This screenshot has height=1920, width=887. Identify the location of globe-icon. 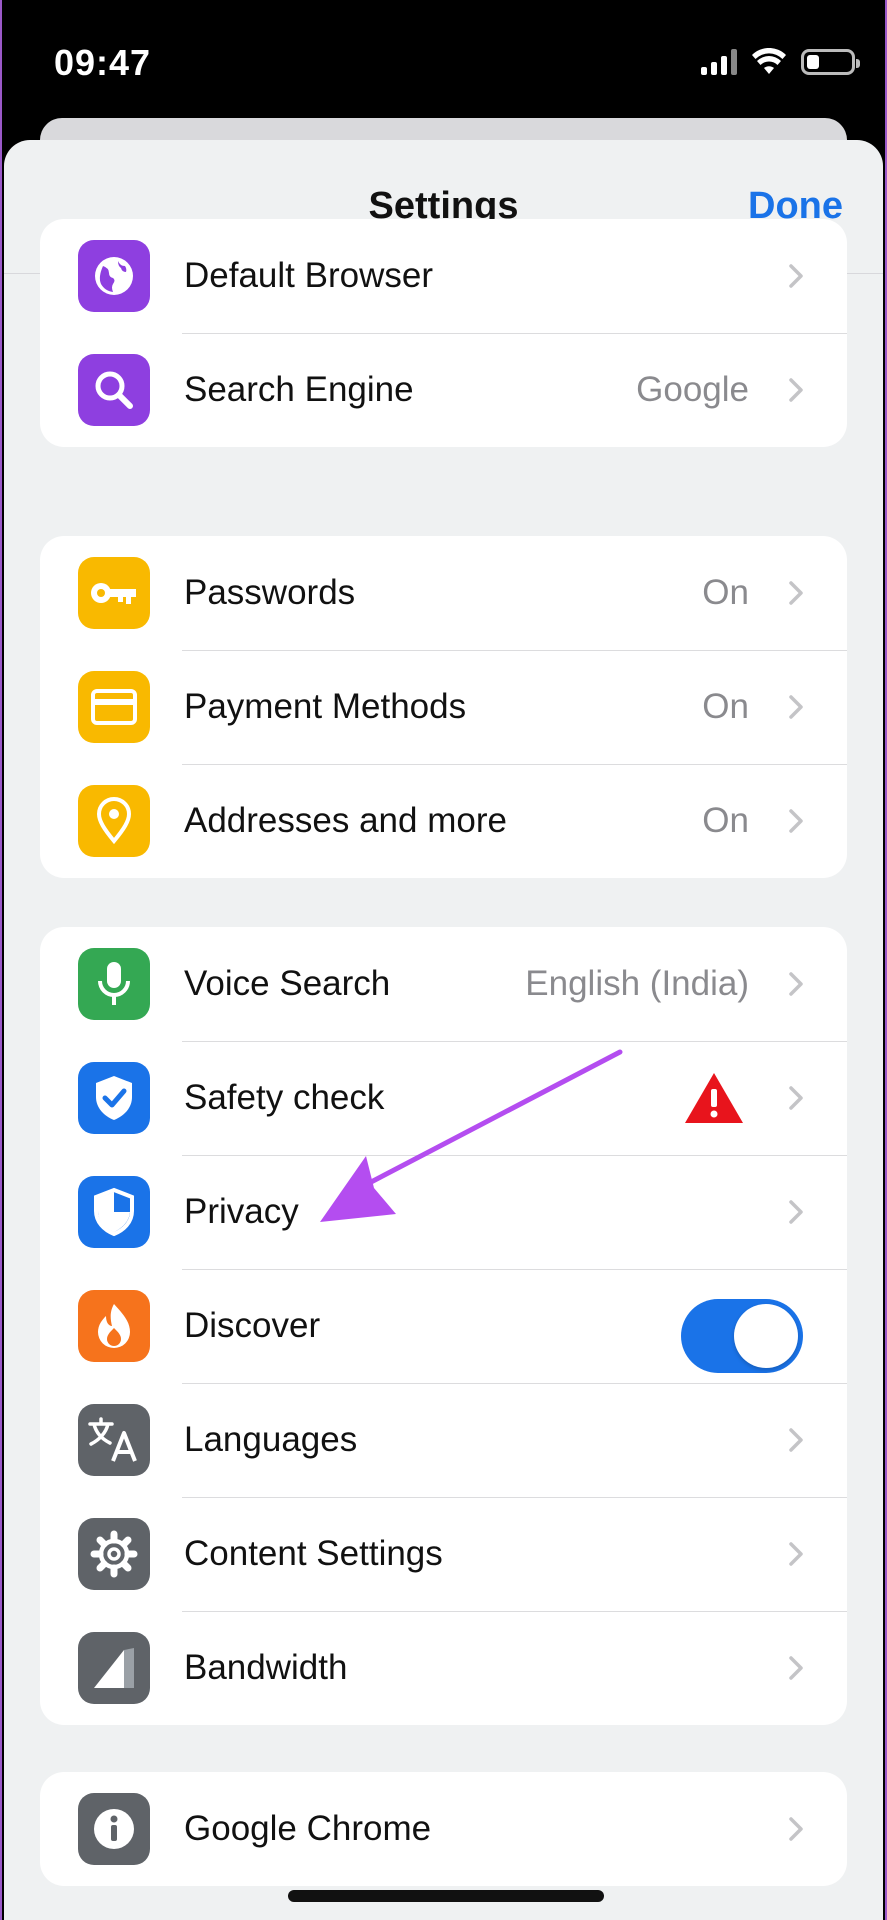
(114, 276).